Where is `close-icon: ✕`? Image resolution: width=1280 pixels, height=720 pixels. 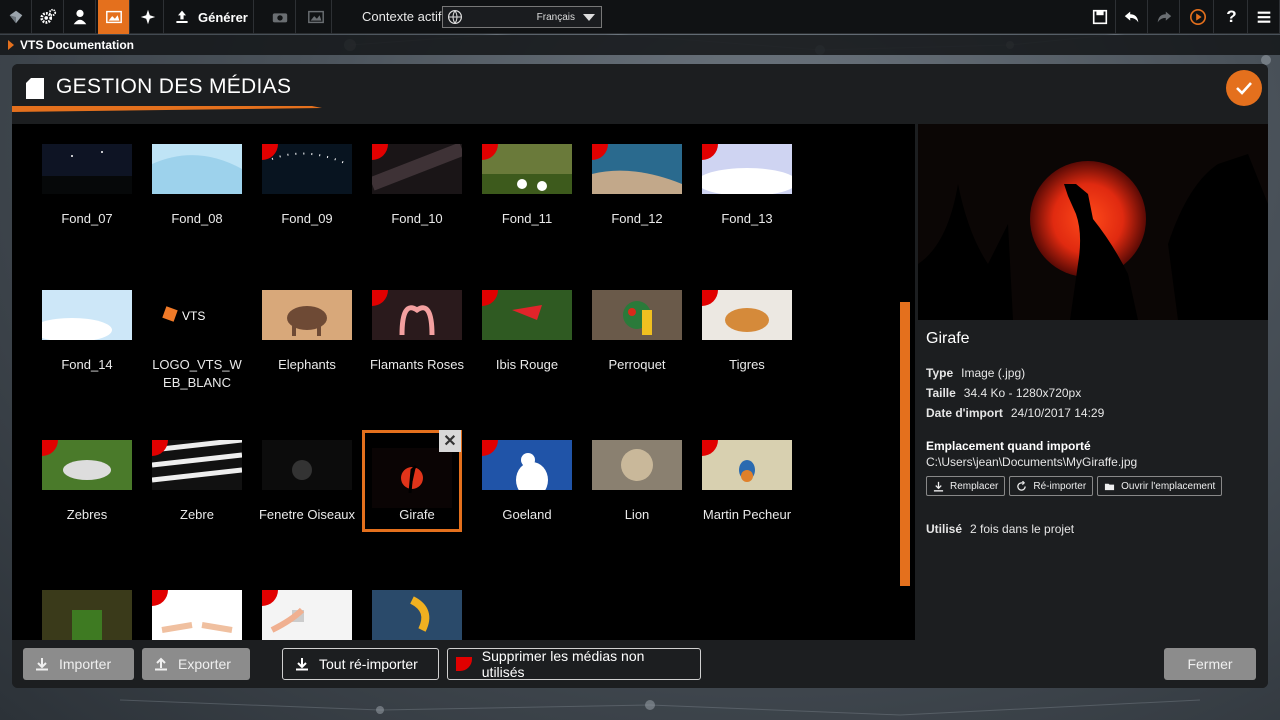
close-icon: ✕ is located at coordinates (450, 441).